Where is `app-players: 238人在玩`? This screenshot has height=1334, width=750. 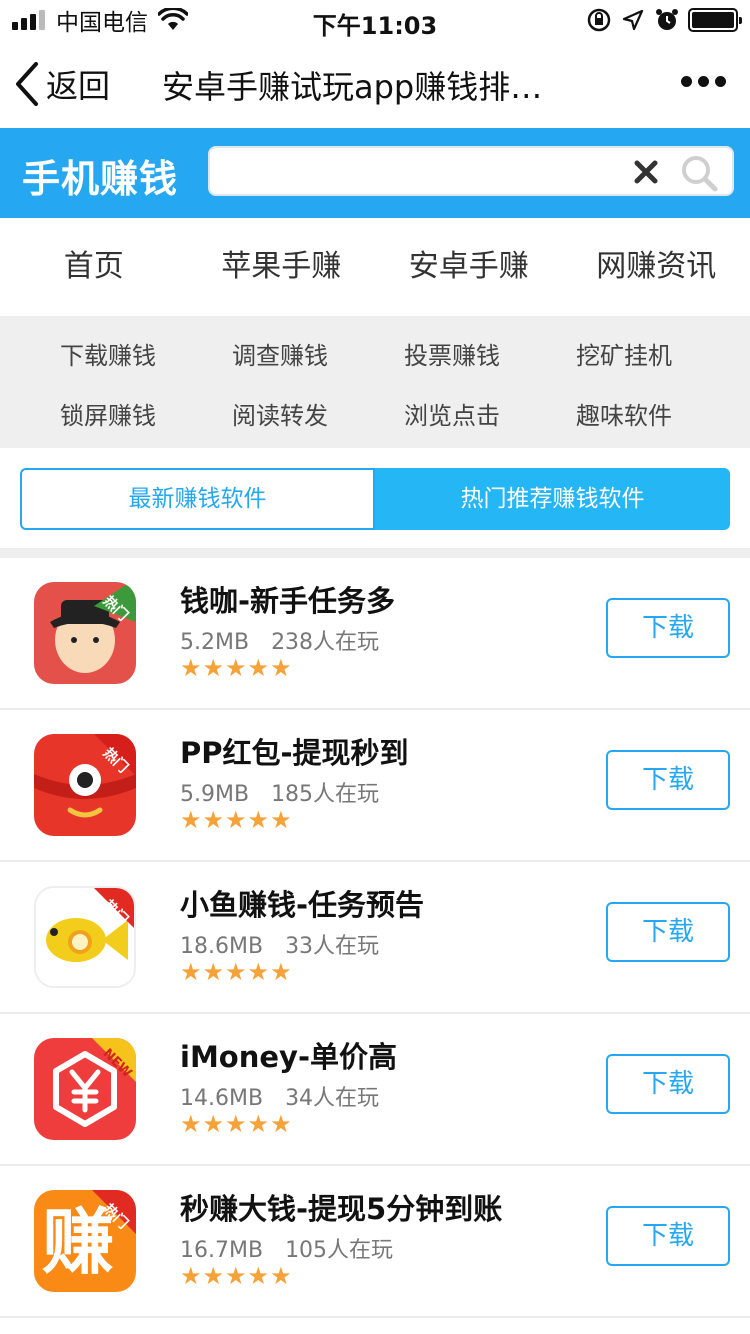 app-players: 238人在玩 is located at coordinates (325, 642).